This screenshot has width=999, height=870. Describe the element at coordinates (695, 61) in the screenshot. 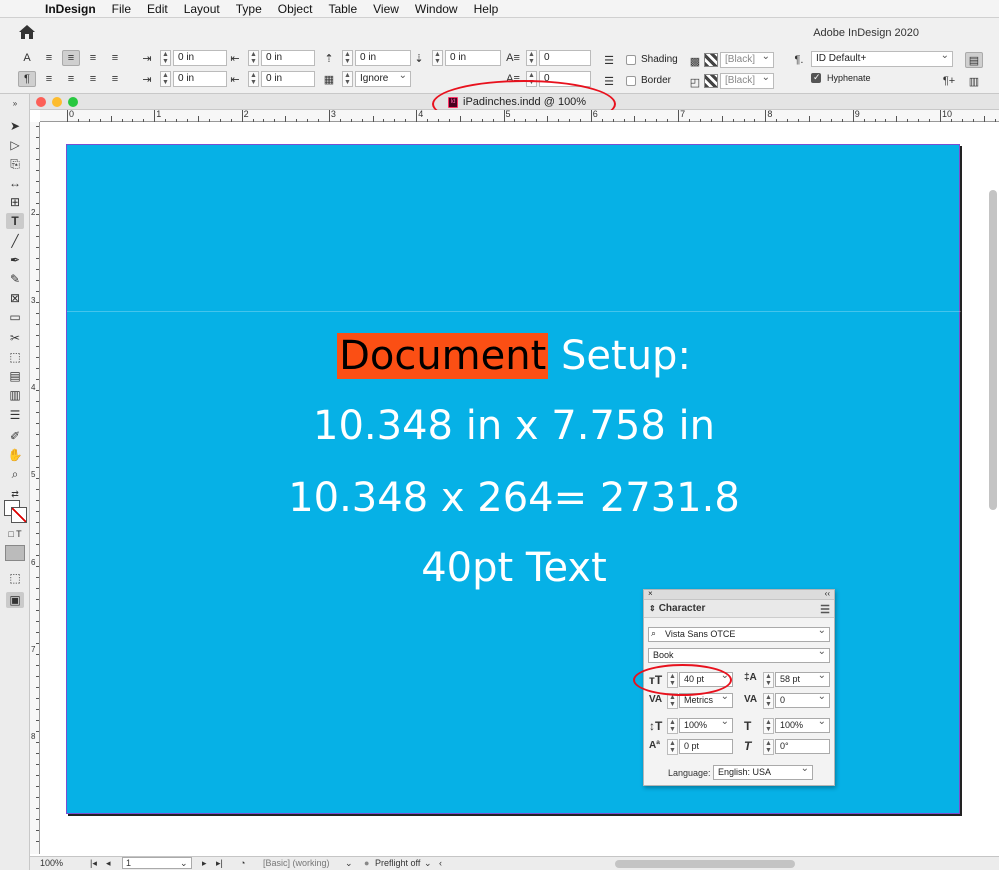

I see `shading-settings-icon: ▩` at that location.